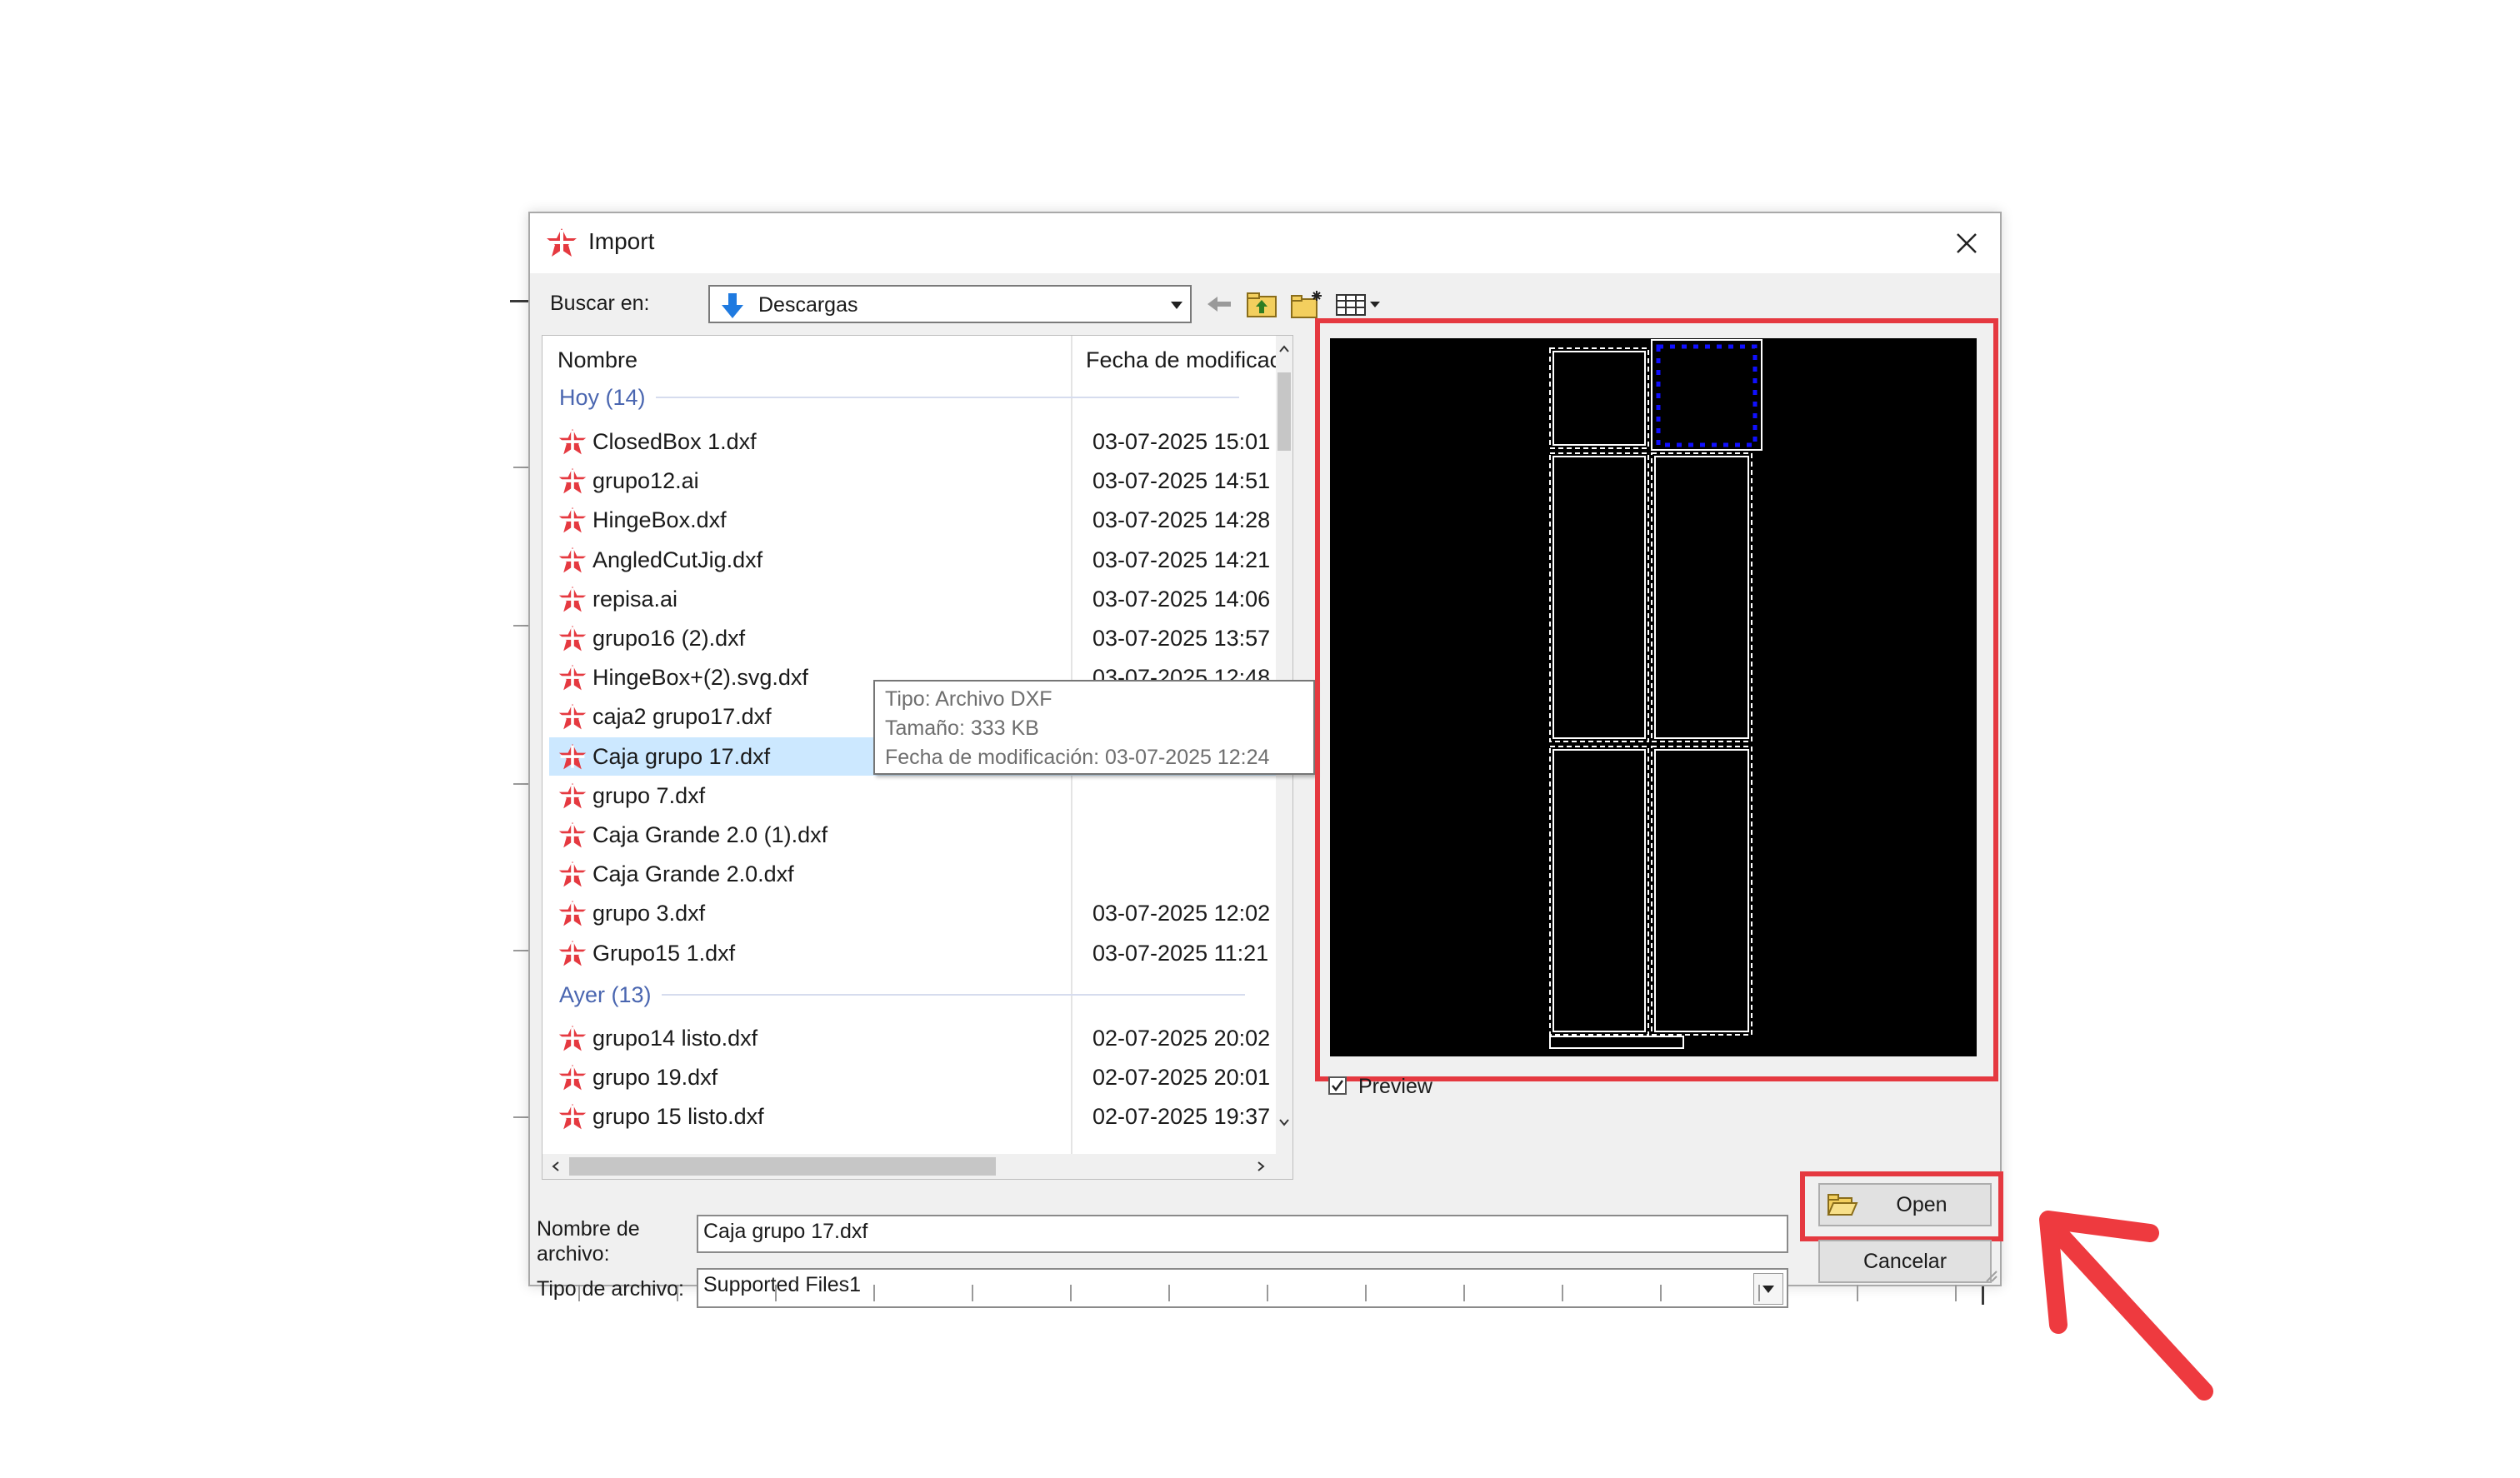 This screenshot has width=2520, height=1478. I want to click on file-row: HingeBox.dxf 03-07-2025 14:28, so click(916, 520).